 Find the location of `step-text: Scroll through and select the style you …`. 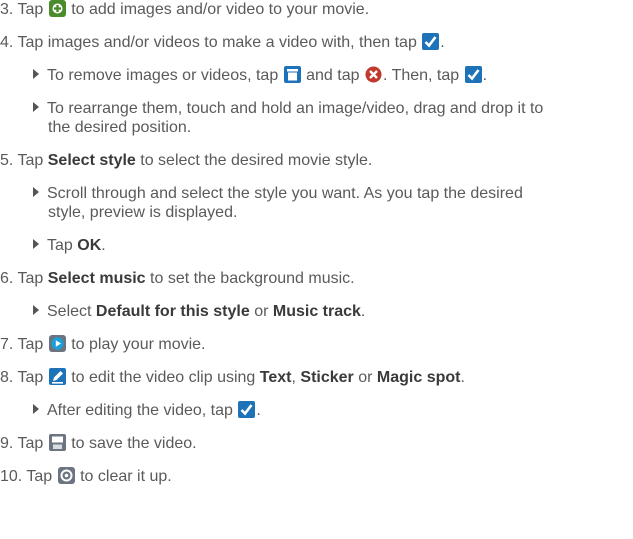

step-text: Scroll through and select the style you … is located at coordinates (285, 193).